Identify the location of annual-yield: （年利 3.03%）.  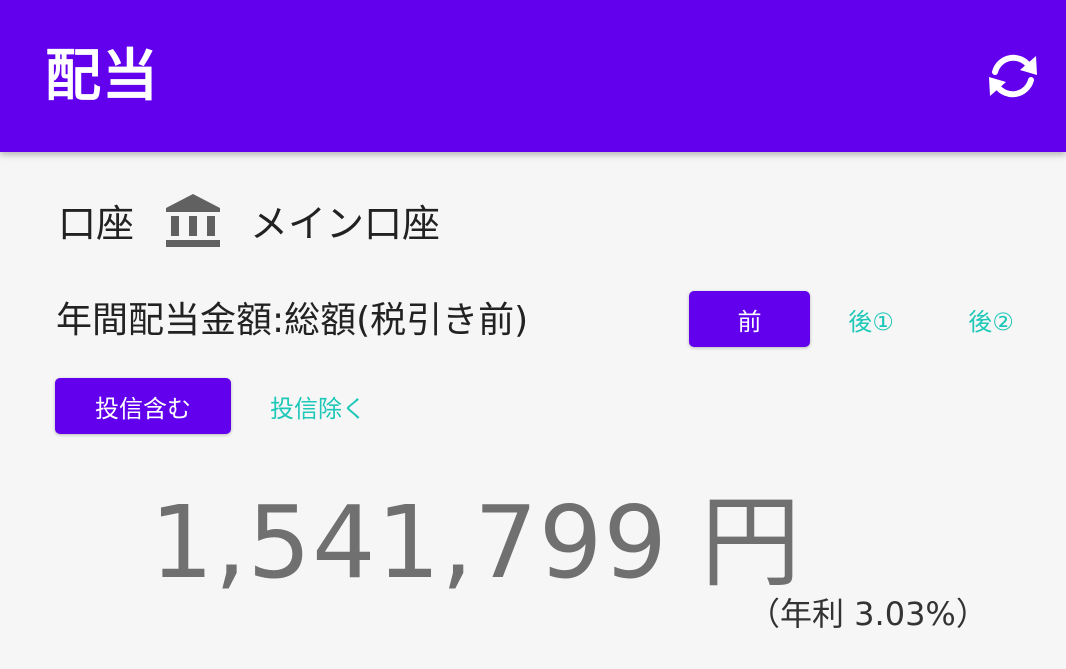
(868, 614).